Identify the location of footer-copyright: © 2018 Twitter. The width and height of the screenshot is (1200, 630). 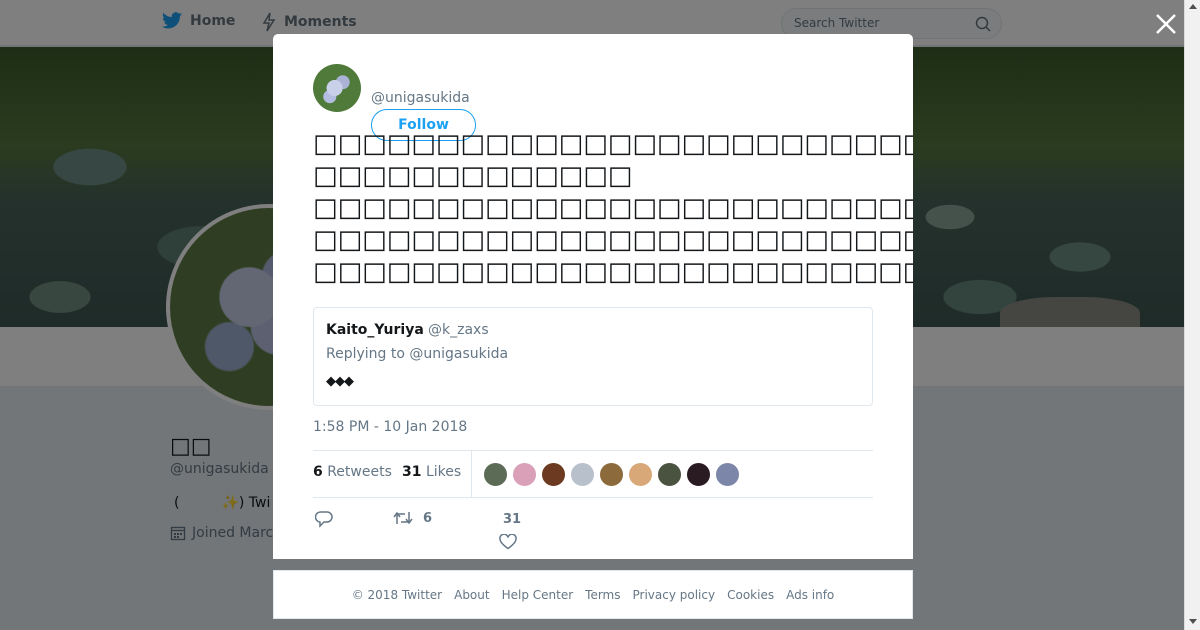
(397, 595).